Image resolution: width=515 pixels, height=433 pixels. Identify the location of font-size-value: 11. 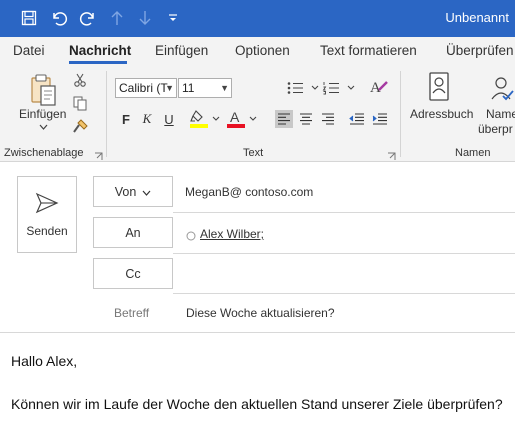
(188, 88).